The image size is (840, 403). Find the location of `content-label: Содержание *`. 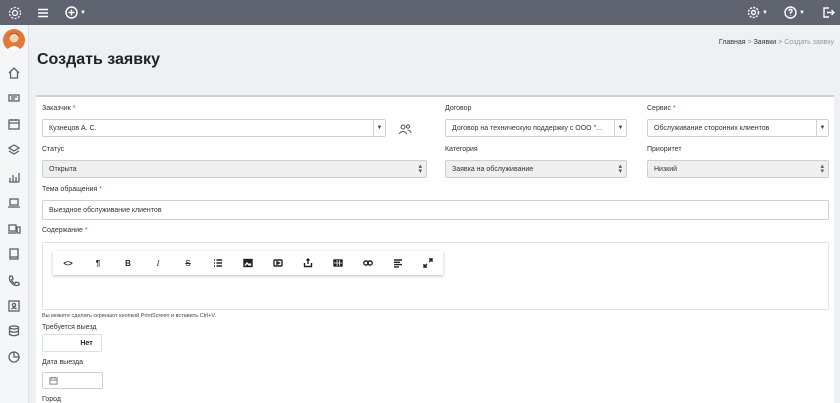

content-label: Содержание * is located at coordinates (65, 230).